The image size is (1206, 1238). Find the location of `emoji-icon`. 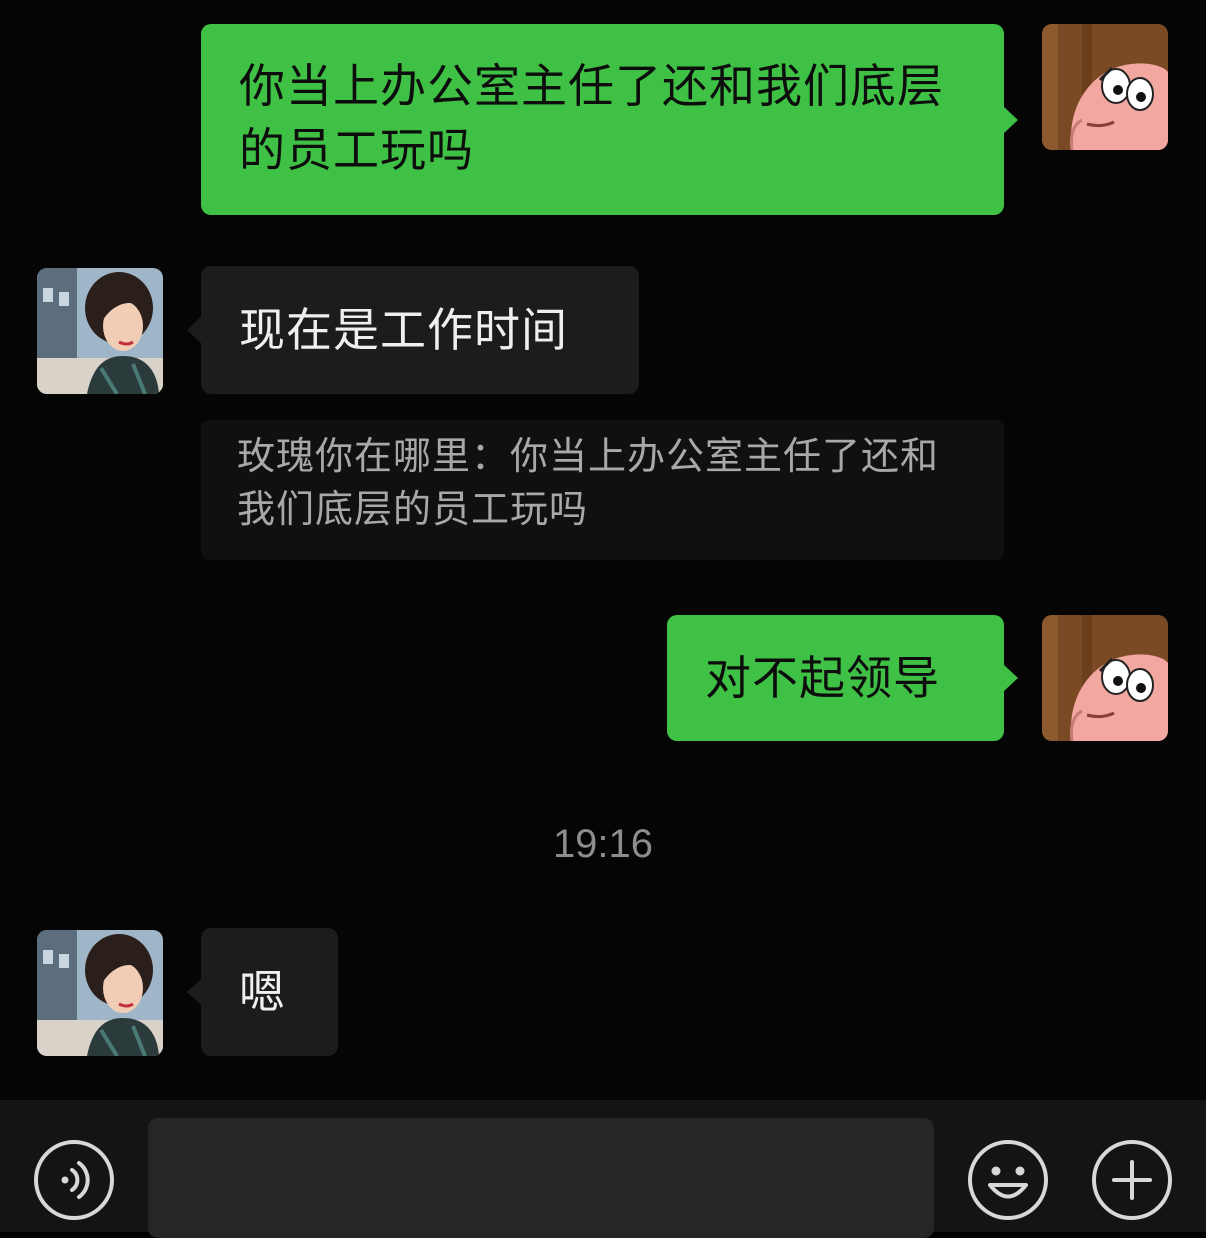

emoji-icon is located at coordinates (1008, 1180).